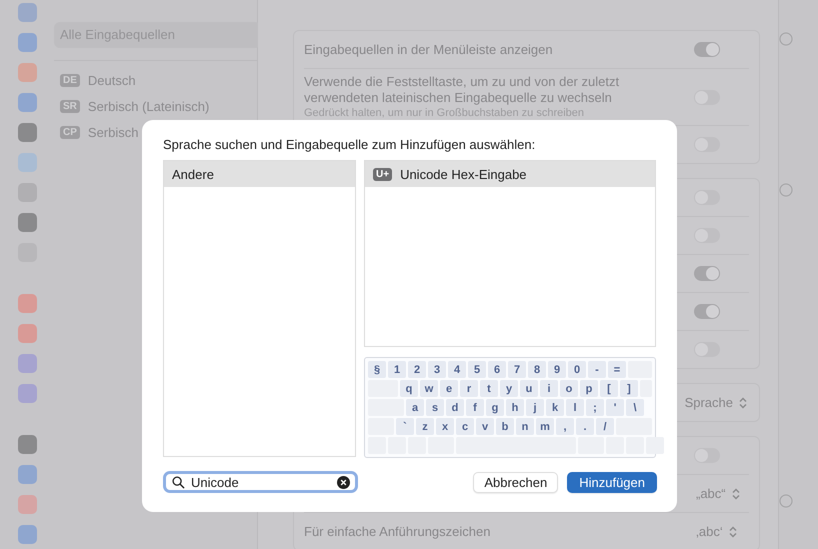 This screenshot has height=549, width=818. What do you see at coordinates (655, 445) in the screenshot?
I see `blank-key` at bounding box center [655, 445].